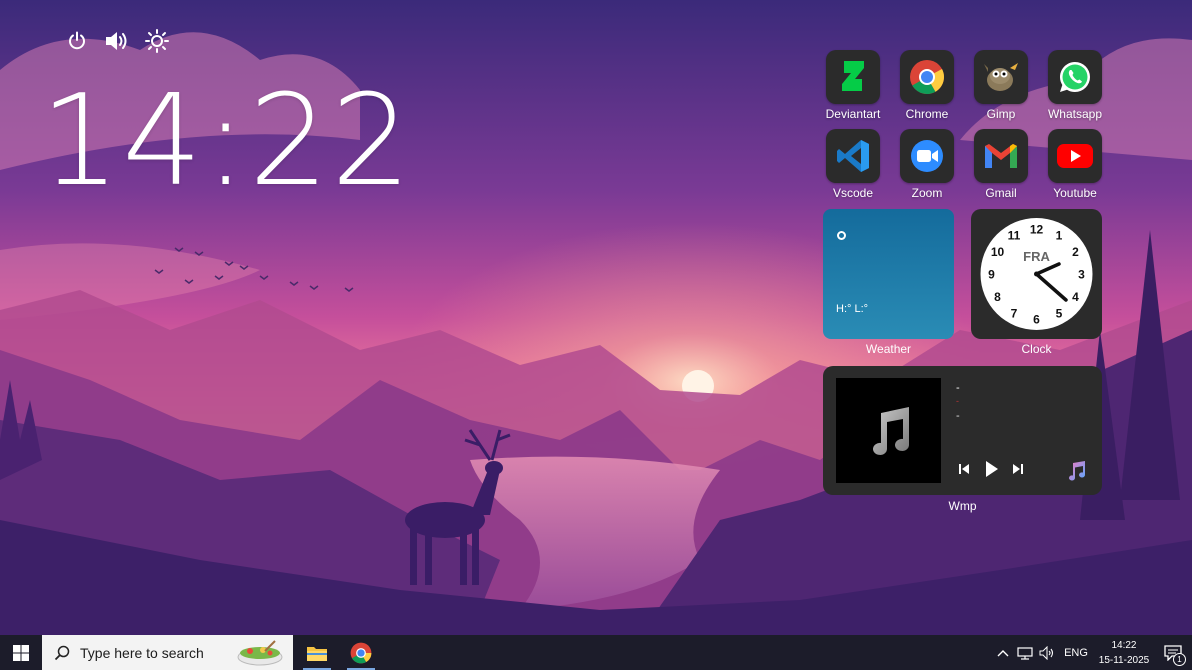  Describe the element at coordinates (991, 275) in the screenshot. I see `clock-number: 9` at that location.